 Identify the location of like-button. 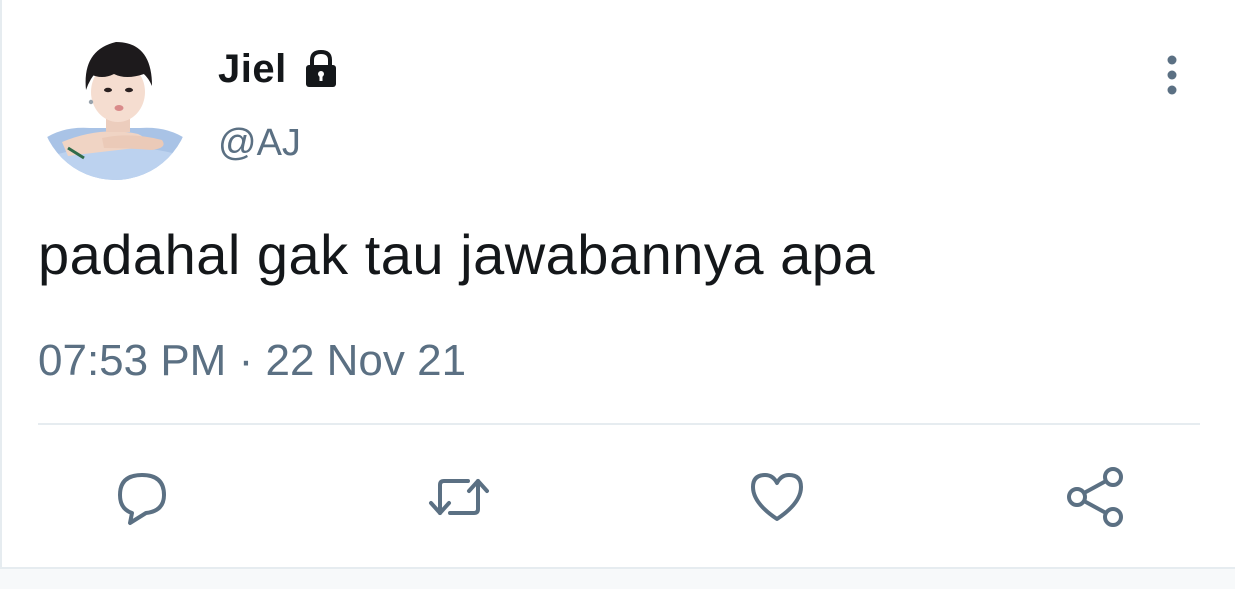
(777, 497).